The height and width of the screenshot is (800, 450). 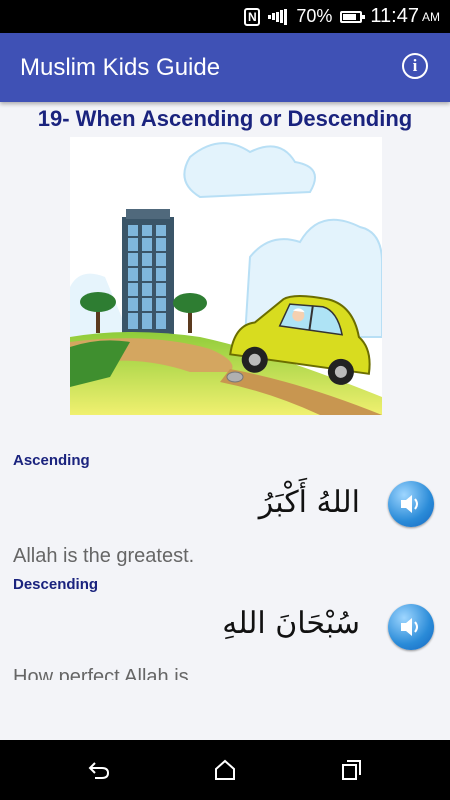 What do you see at coordinates (353, 16) in the screenshot?
I see `battery-icon` at bounding box center [353, 16].